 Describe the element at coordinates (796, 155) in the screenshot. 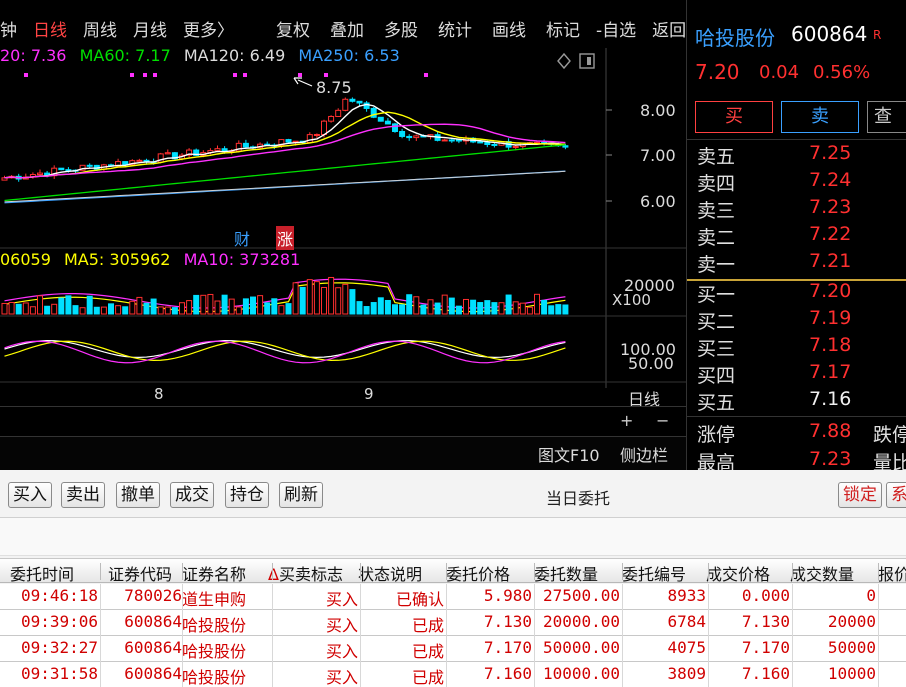

I see `ask-row: 卖五 7.25` at that location.